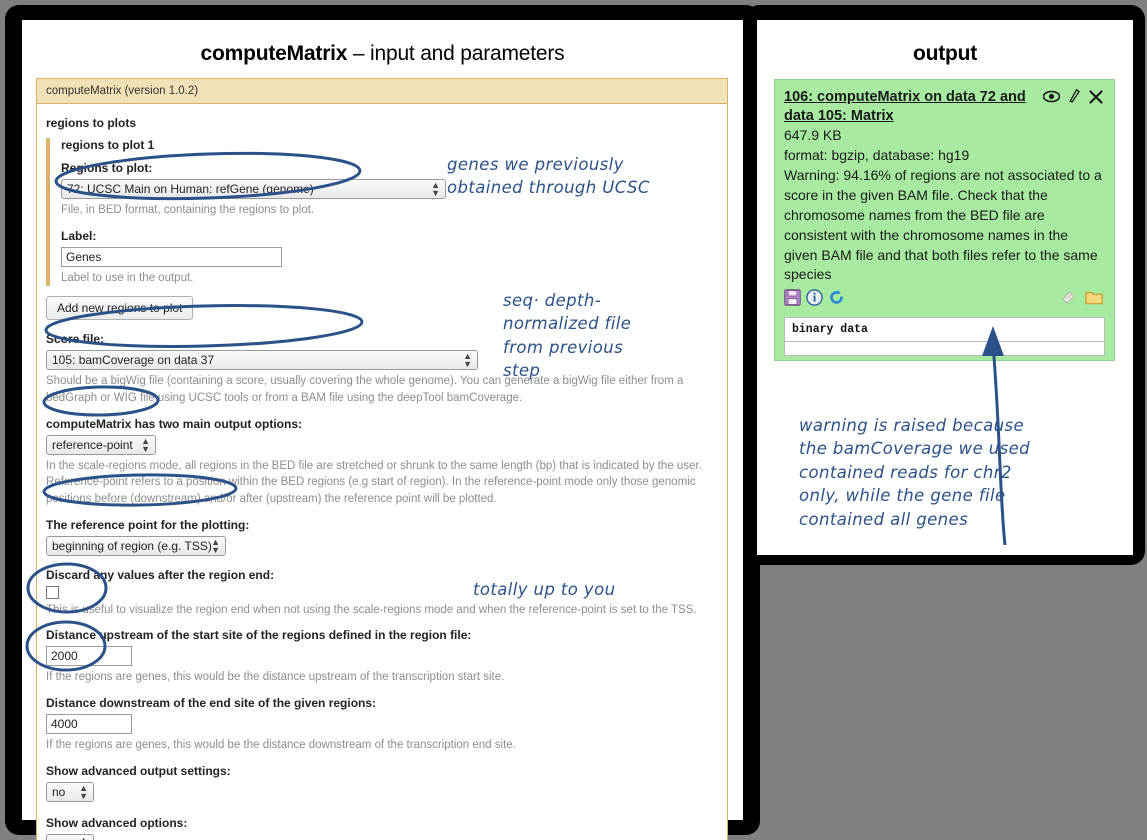 This screenshot has height=840, width=1147. I want to click on label-input, so click(171, 256).